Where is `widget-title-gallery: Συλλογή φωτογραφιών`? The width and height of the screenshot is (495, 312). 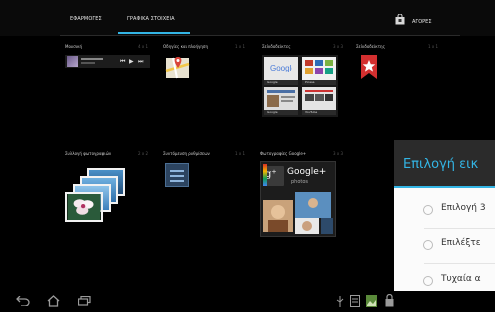
widget-title-gallery: Συλλογή φωτογραφιών is located at coordinates (88, 153).